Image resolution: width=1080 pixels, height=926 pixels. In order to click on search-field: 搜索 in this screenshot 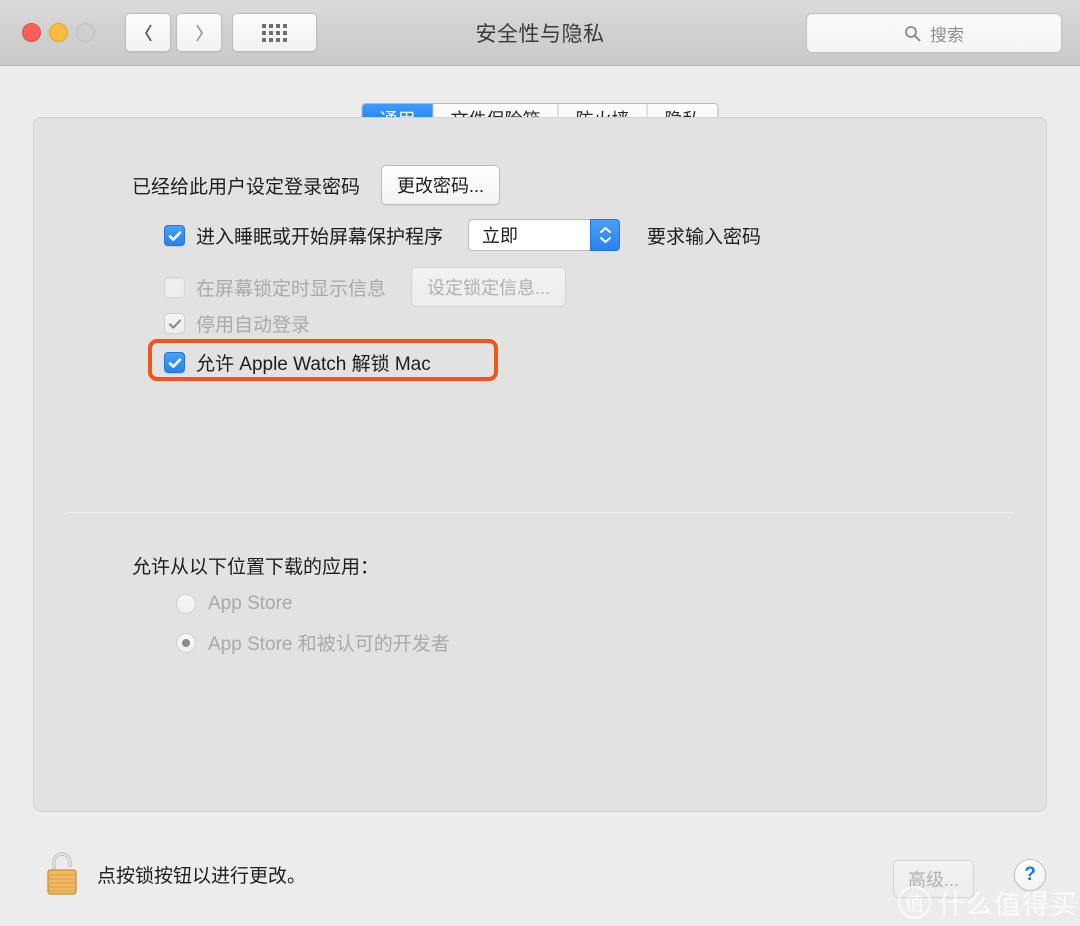, I will do `click(934, 33)`.